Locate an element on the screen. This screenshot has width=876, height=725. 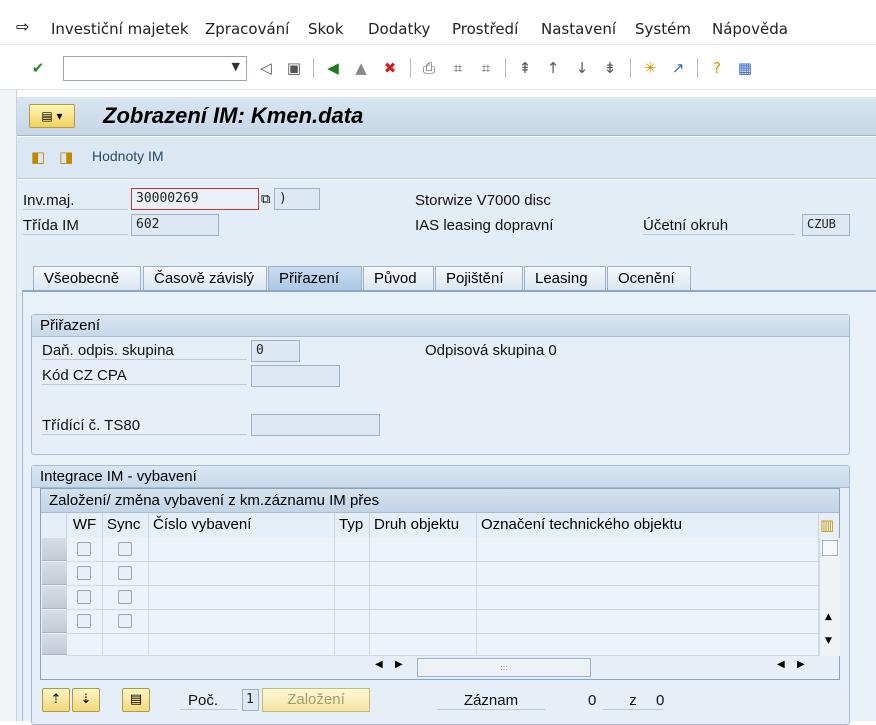
find-next-icon: ⌗ is located at coordinates (486, 68).